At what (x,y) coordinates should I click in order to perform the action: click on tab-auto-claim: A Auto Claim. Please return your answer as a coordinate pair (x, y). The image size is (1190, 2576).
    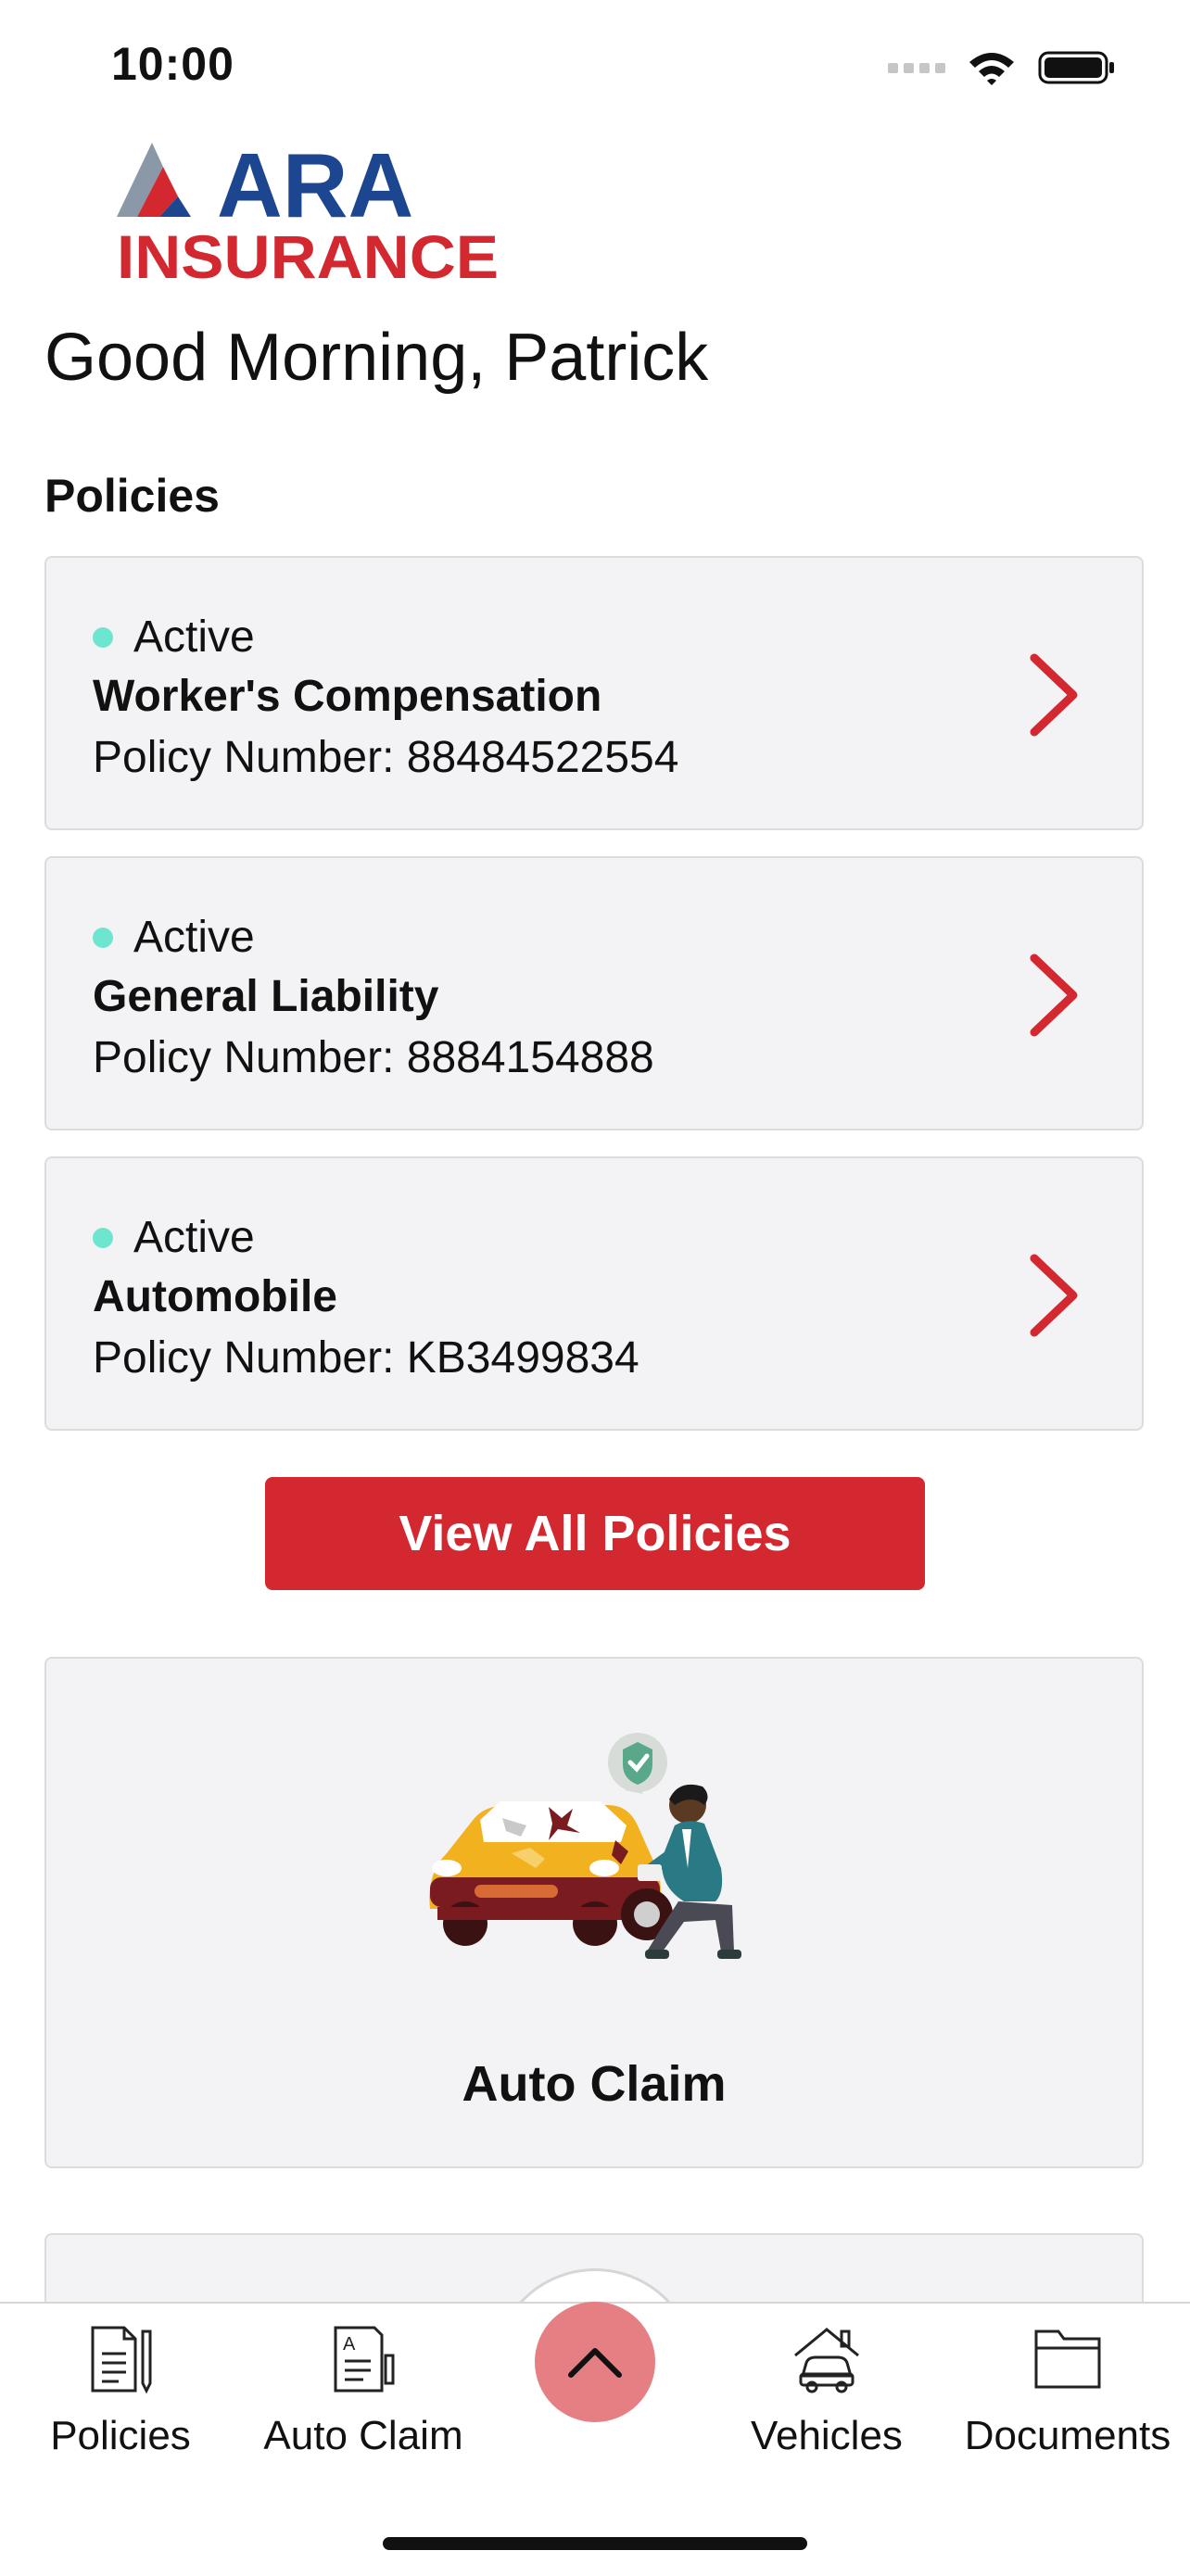
    Looking at the image, I should click on (363, 2391).